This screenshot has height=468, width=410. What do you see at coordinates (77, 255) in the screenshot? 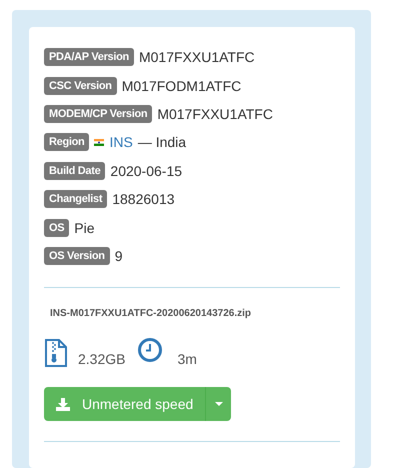
I see `field-label: OS Version` at bounding box center [77, 255].